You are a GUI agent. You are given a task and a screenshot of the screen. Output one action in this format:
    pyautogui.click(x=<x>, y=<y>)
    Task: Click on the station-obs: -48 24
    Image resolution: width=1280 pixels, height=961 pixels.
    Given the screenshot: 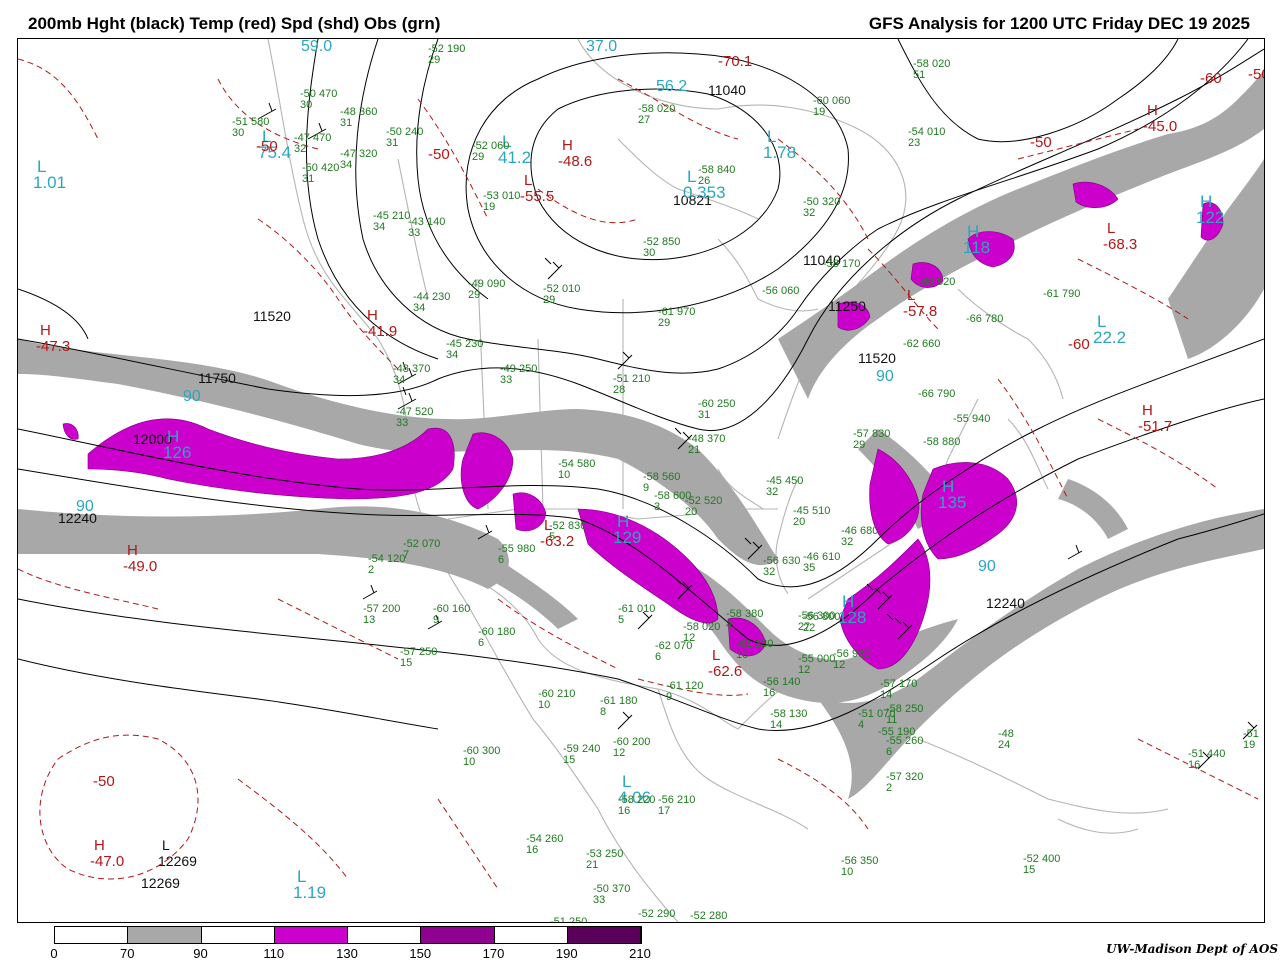 What is the action you would take?
    pyautogui.click(x=1006, y=740)
    